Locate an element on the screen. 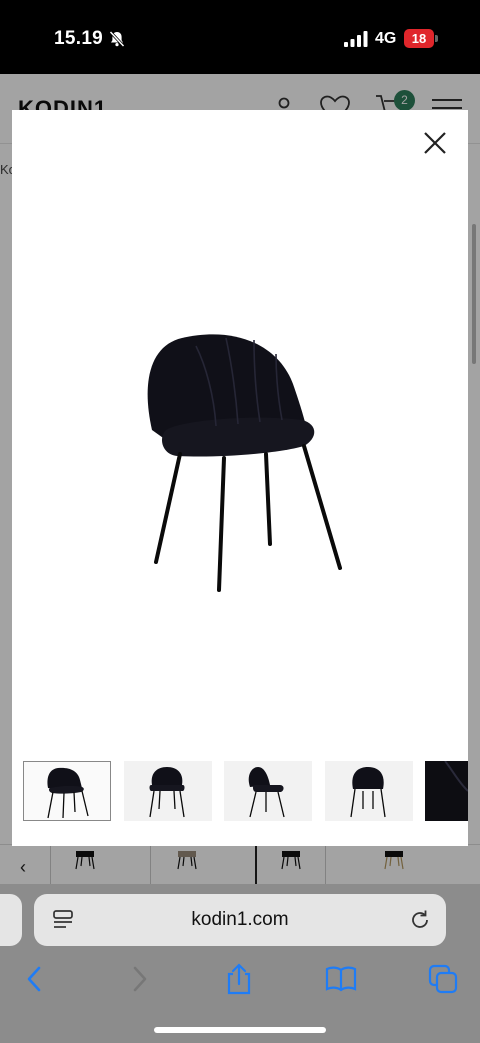  address-bar: kodin1.com is located at coordinates (240, 920).